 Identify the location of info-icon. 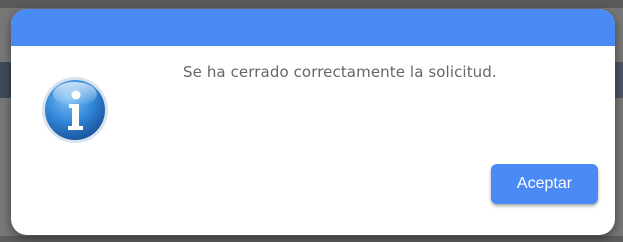
(75, 110).